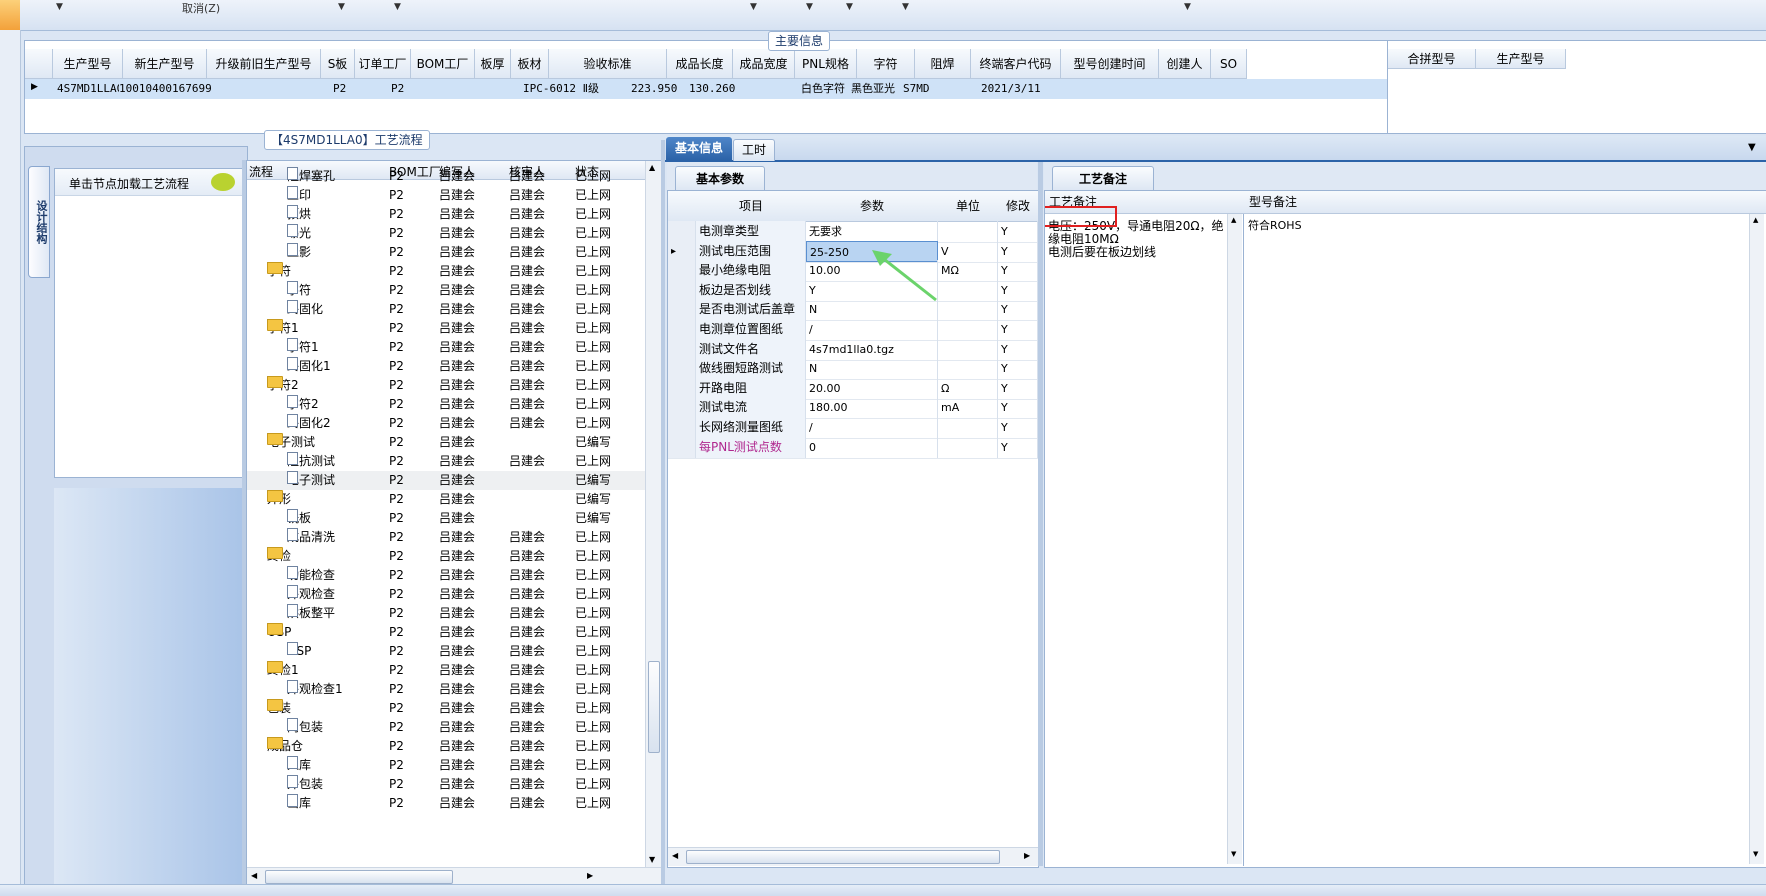 The width and height of the screenshot is (1766, 896). Describe the element at coordinates (447, 461) in the screenshot. I see `table-row: 阻抗测试 P2 吕建会 吕建会 已上网` at that location.